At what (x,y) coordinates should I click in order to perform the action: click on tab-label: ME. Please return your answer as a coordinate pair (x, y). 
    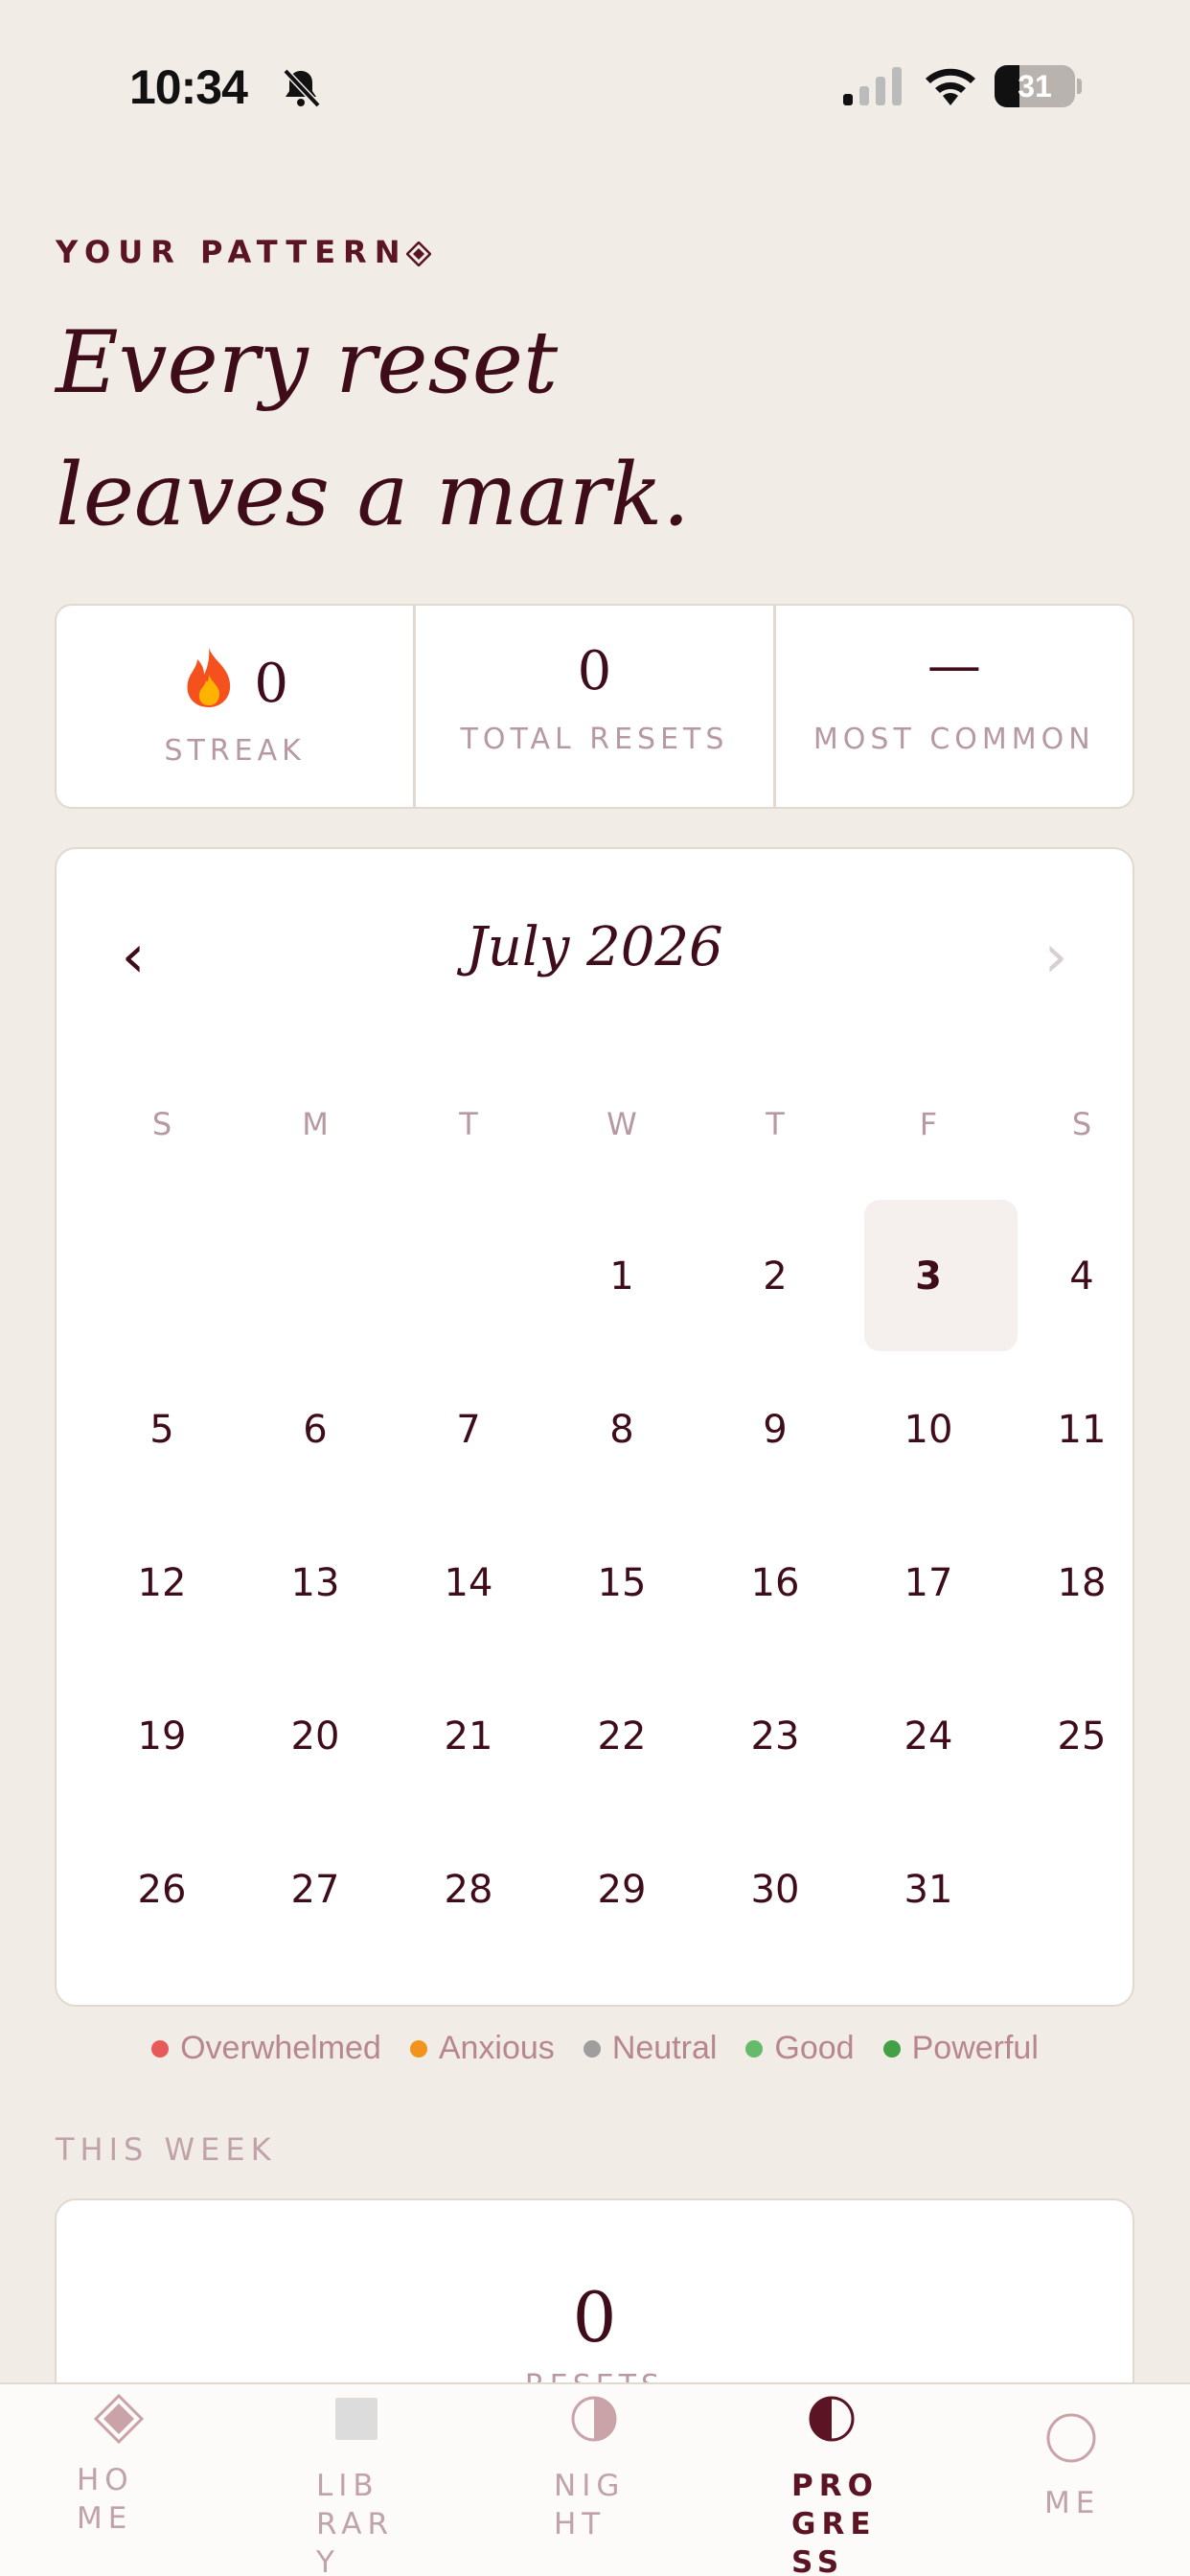
    Looking at the image, I should click on (1072, 2503).